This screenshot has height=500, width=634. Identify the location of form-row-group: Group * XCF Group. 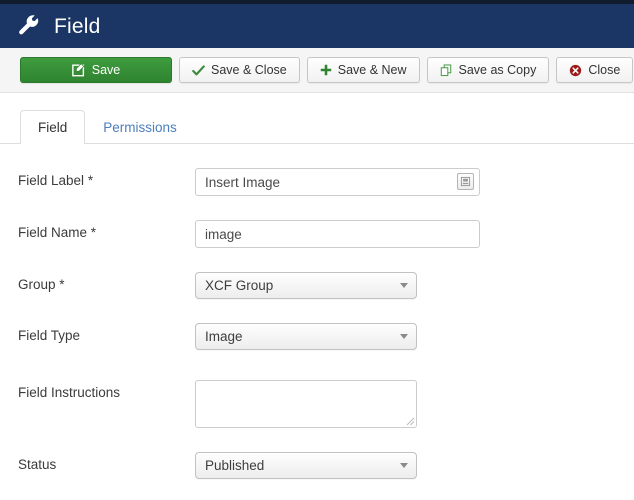
(317, 285).